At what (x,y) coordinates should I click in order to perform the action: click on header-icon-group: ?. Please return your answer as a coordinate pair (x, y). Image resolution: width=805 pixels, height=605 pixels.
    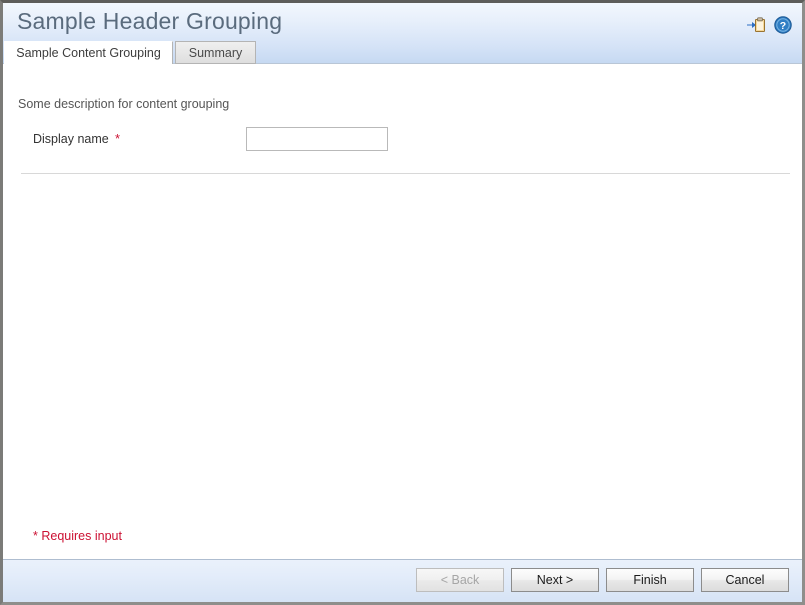
    Looking at the image, I should click on (769, 25).